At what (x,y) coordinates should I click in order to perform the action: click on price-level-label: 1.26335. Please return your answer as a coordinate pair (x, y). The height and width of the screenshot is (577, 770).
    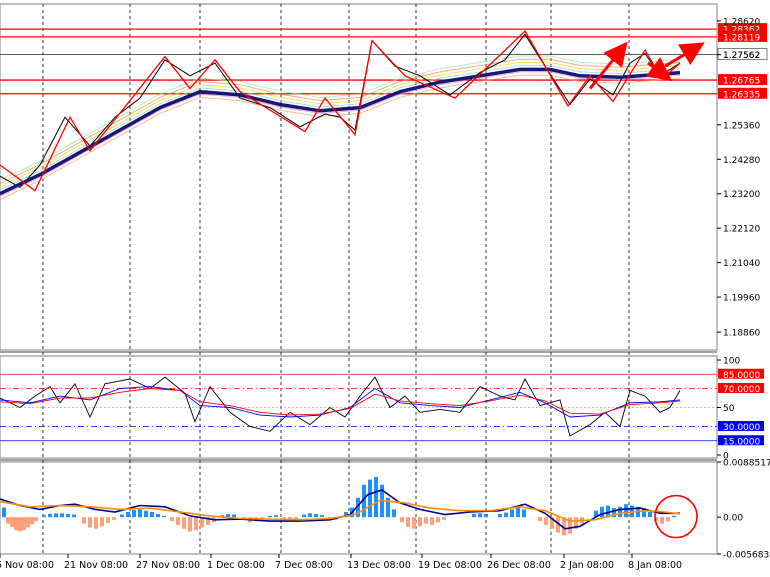
    Looking at the image, I should click on (741, 95).